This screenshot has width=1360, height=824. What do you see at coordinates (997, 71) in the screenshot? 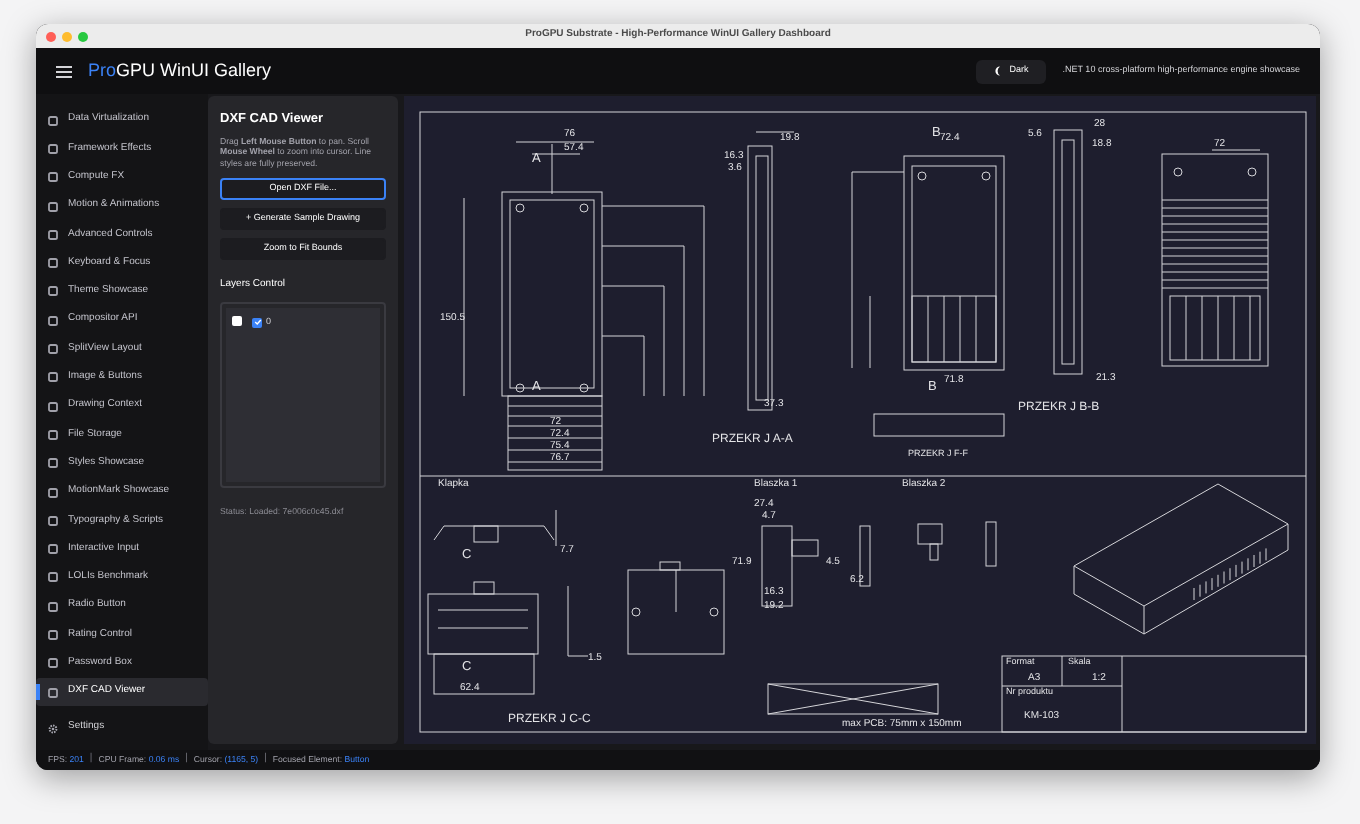
I see `moon-icon` at bounding box center [997, 71].